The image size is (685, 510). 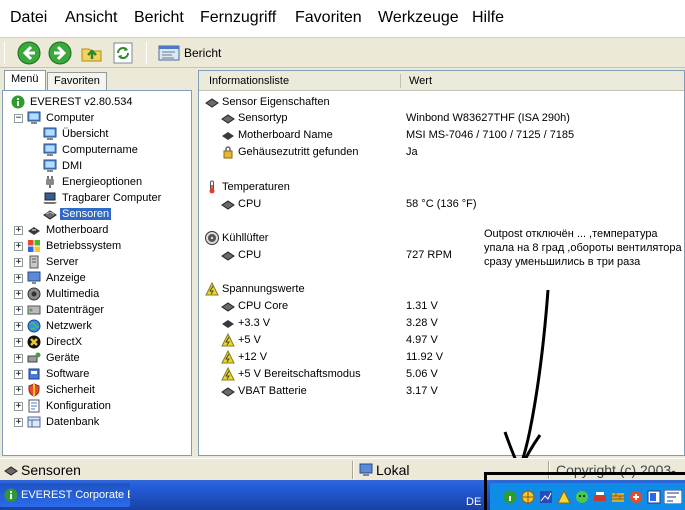 What do you see at coordinates (93, 182) in the screenshot?
I see `tree-item-energieoptionen: Energieoptionen` at bounding box center [93, 182].